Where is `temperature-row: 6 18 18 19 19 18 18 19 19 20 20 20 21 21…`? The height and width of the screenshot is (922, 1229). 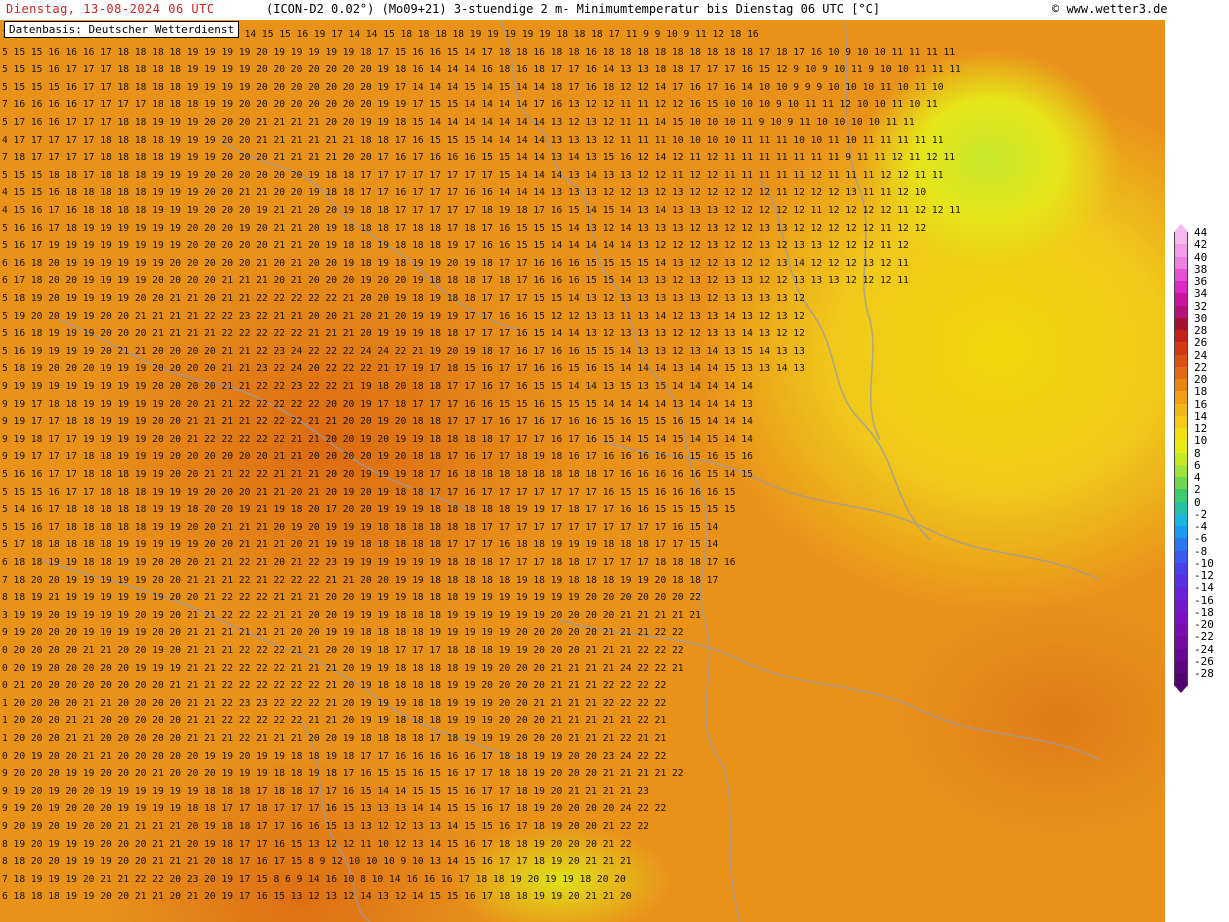
temperature-row: 6 18 18 19 19 18 18 19 19 20 20 20 21 21… is located at coordinates (369, 562).